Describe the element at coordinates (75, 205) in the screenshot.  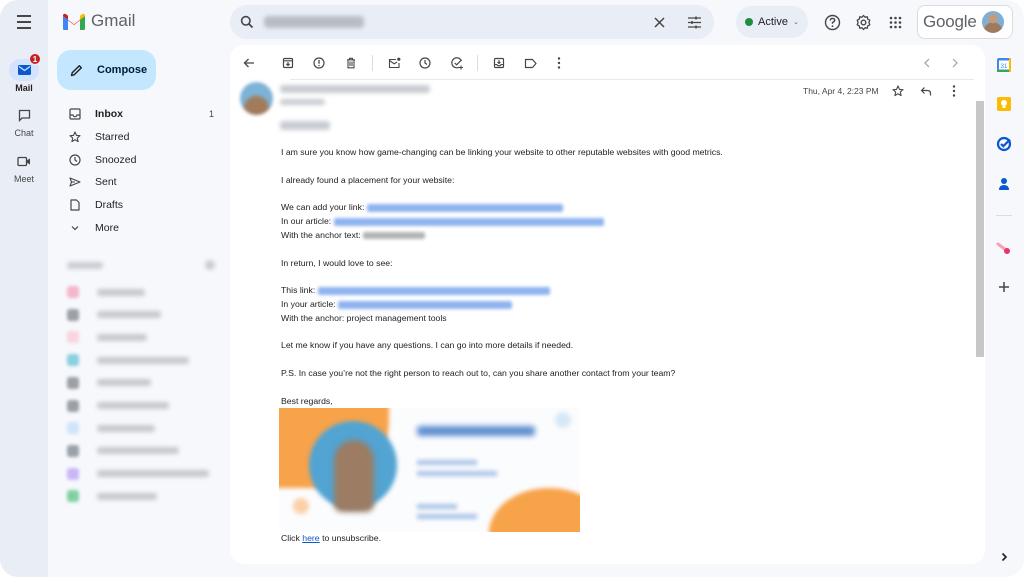
I see `draft-icon` at that location.